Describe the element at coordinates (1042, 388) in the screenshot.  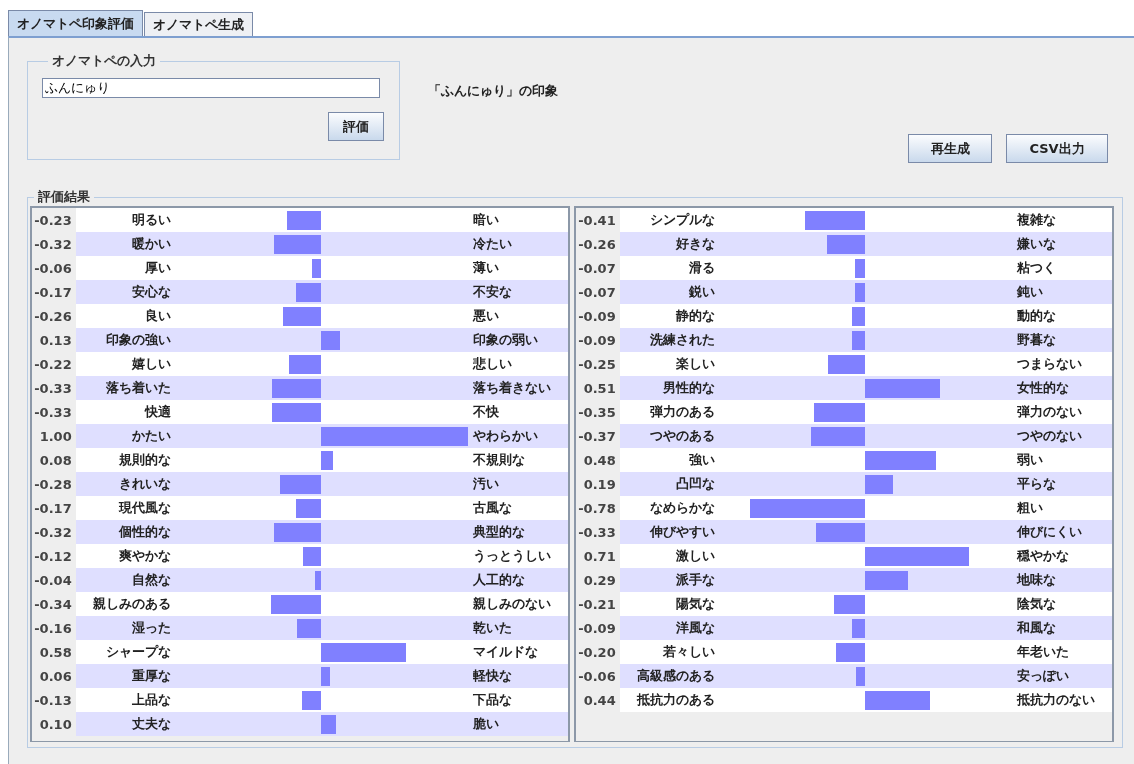
I see `adjective-cell-text: 女性的な` at that location.